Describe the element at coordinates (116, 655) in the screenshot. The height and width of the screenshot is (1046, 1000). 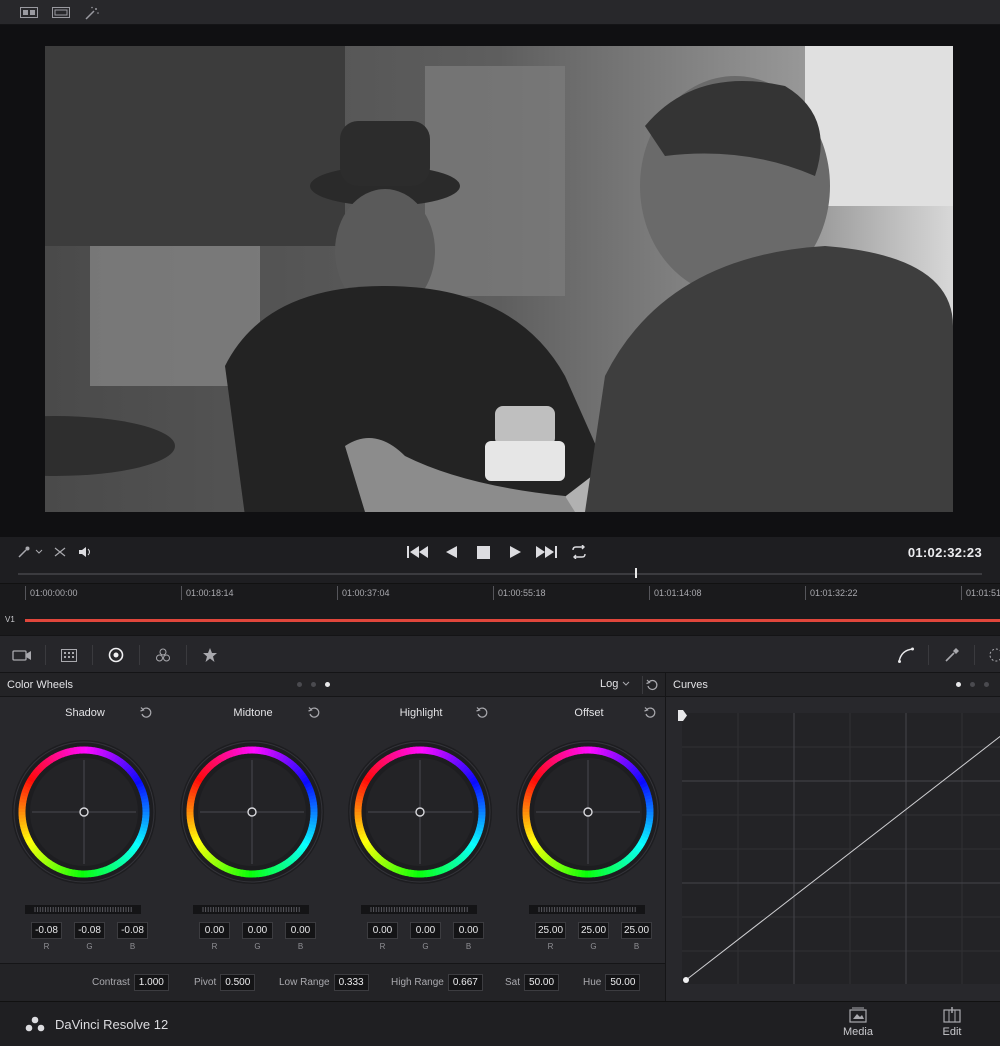
I see `color-wheels-icon` at that location.